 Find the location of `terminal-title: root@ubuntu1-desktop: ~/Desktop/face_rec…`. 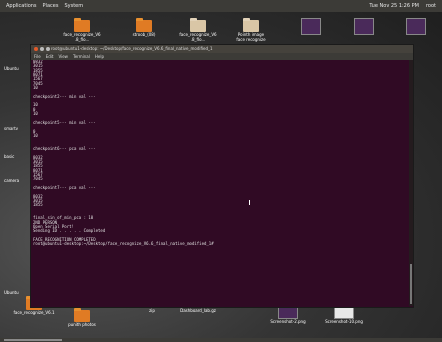

terminal-title: root@ubuntu1-desktop: ~/Desktop/face_rec… is located at coordinates (132, 48).